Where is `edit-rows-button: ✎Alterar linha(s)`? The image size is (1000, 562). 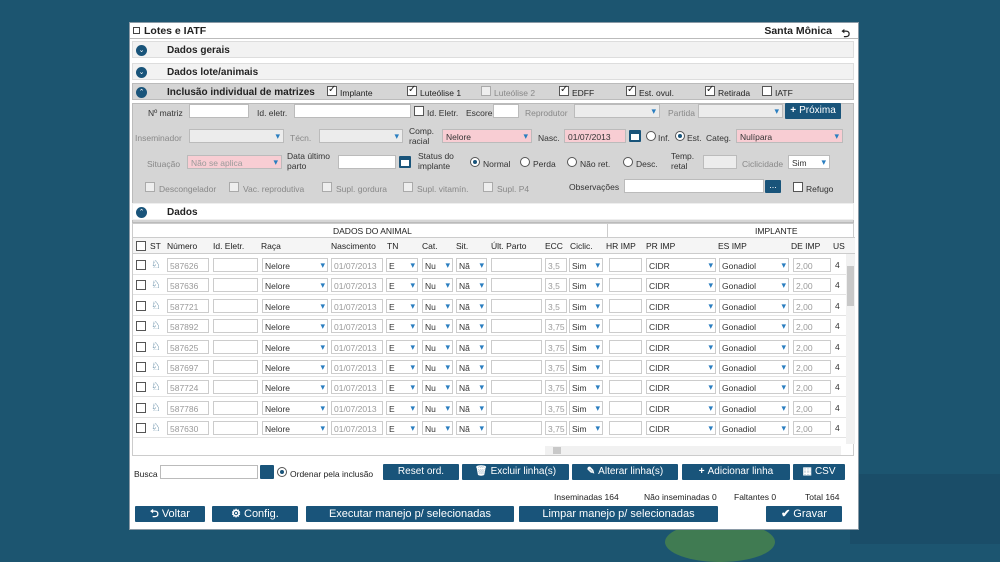
edit-rows-button: ✎Alterar linha(s) is located at coordinates (625, 472).